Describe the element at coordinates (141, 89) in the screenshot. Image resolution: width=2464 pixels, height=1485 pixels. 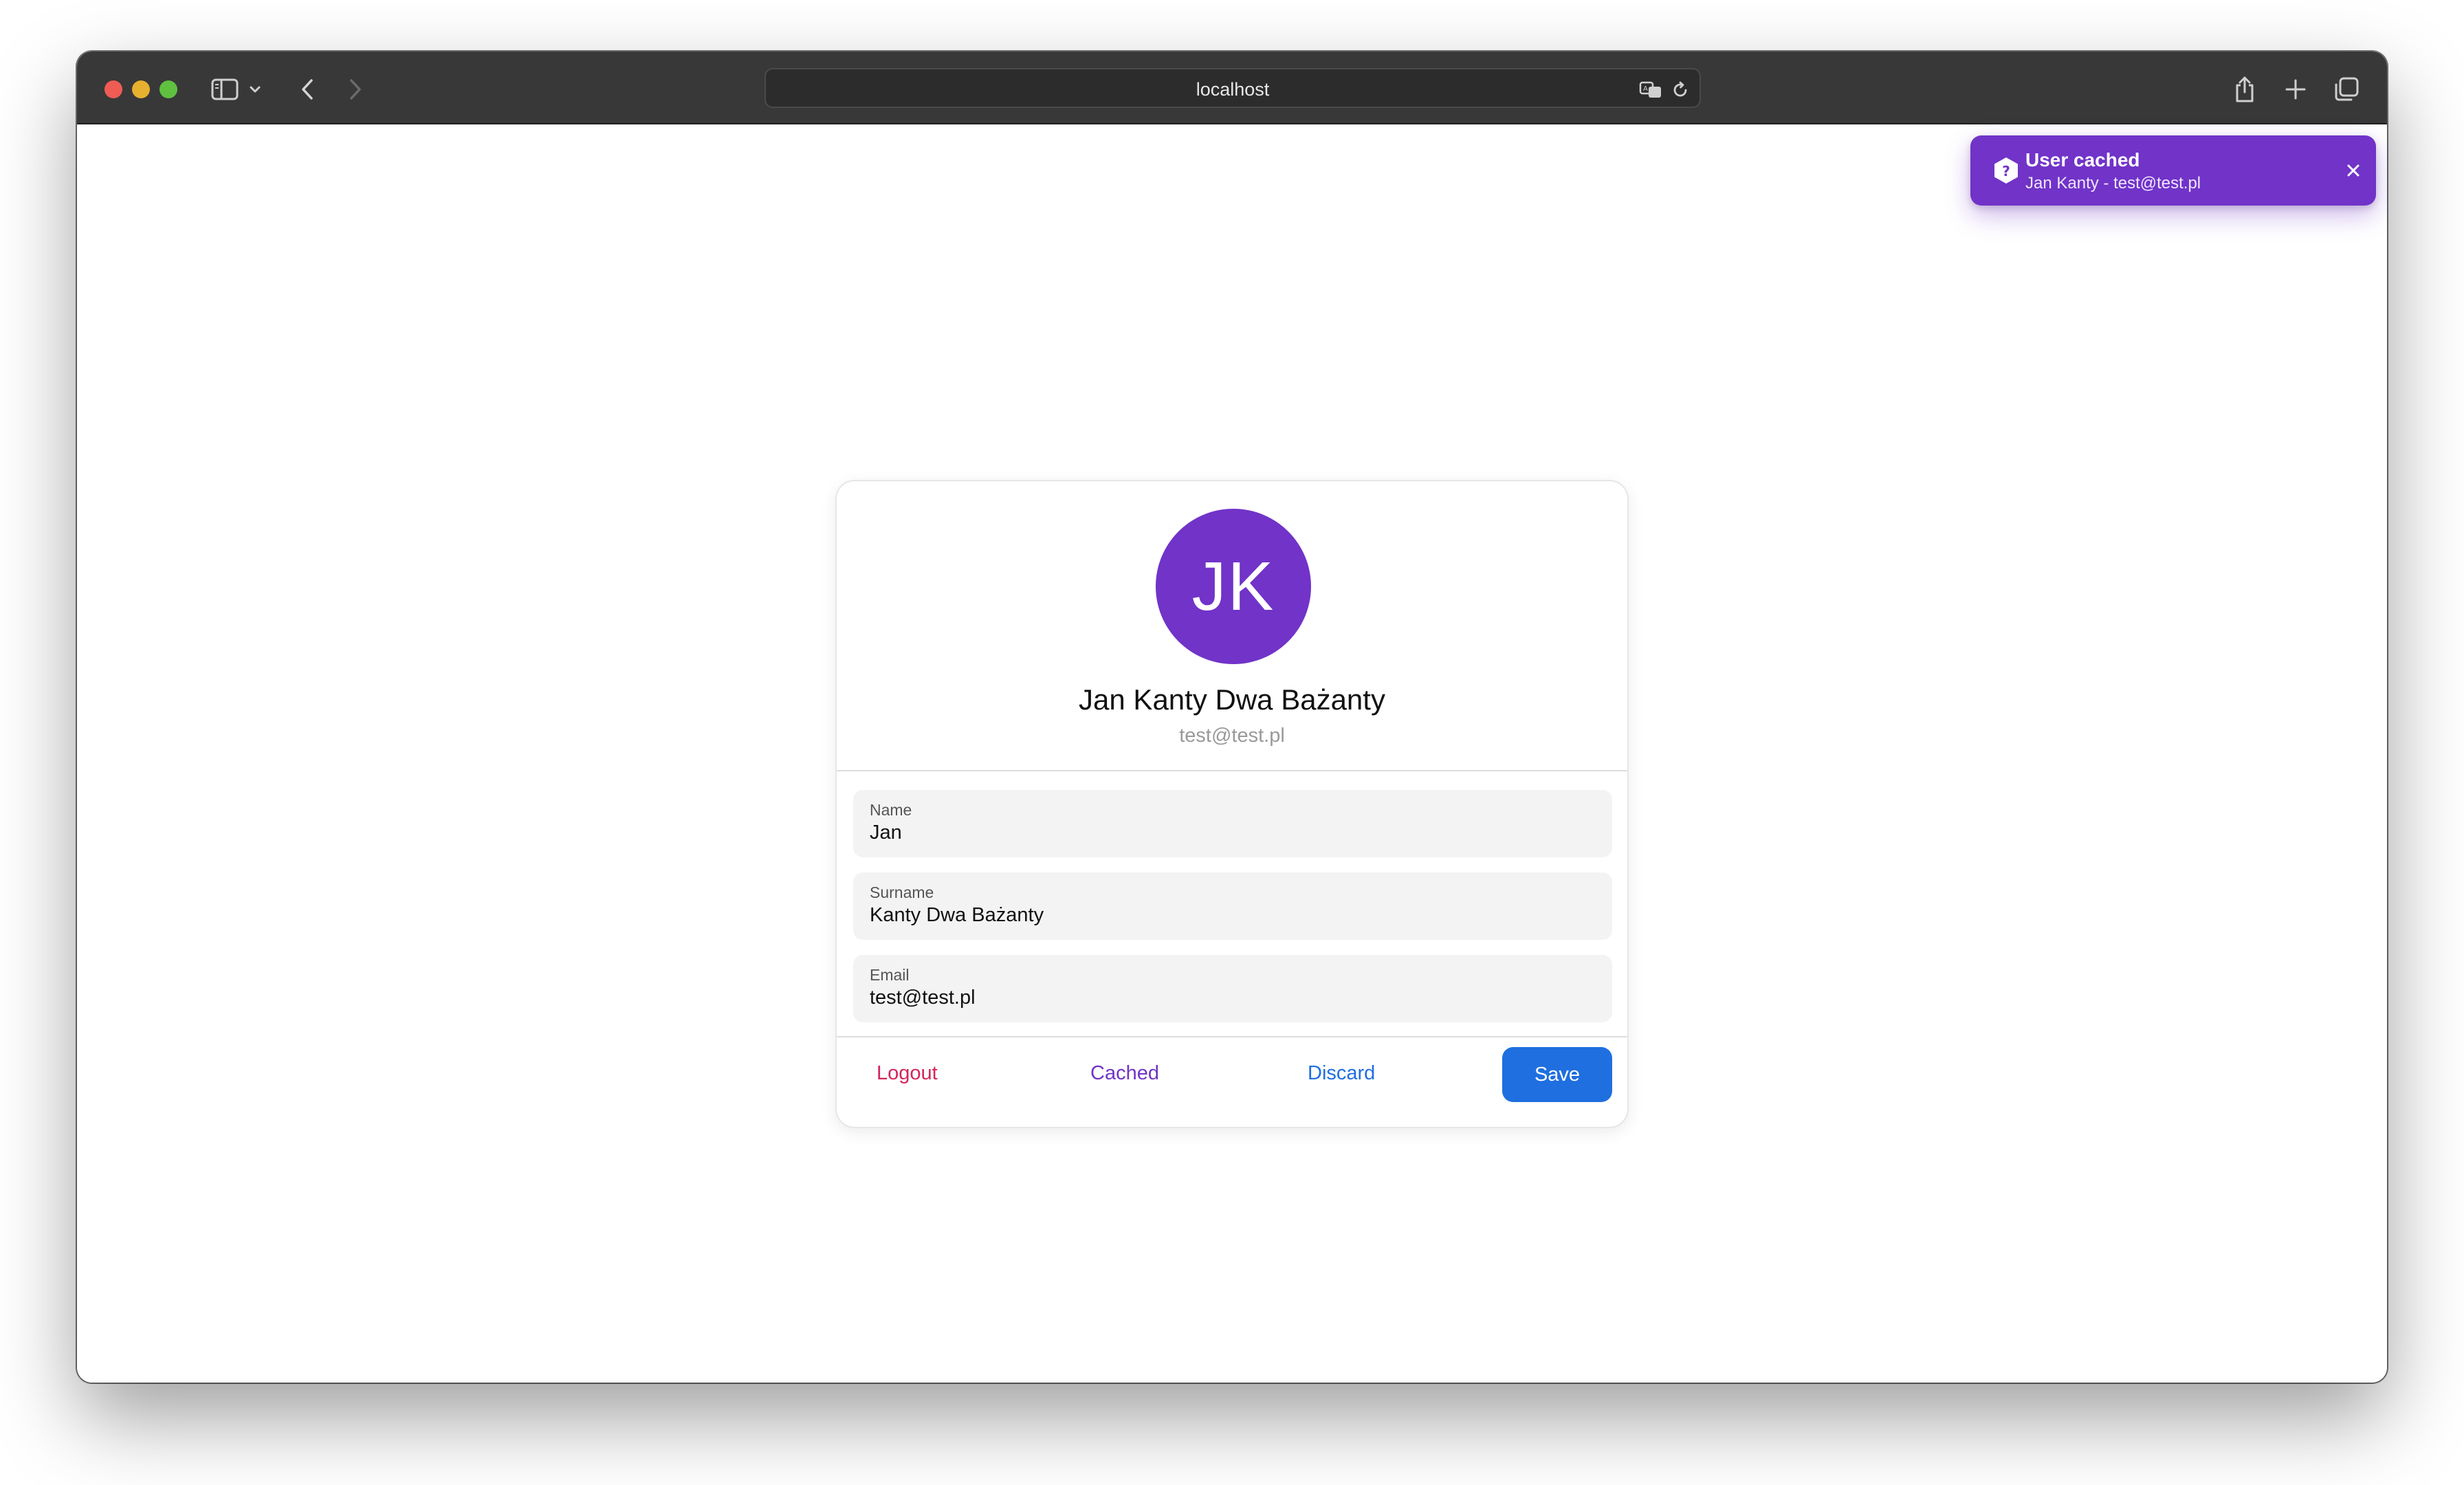
I see `minimize-window-button` at that location.